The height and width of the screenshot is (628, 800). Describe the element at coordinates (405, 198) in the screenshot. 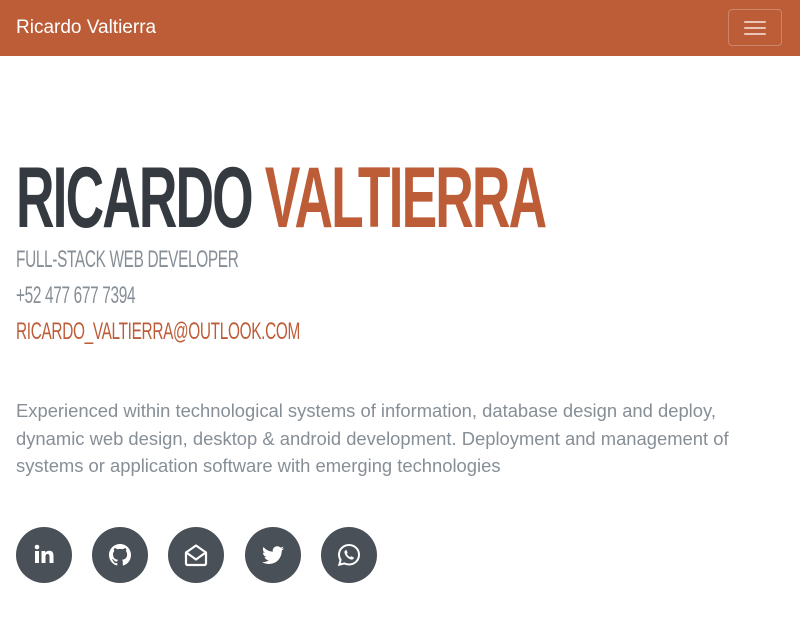

I see `last-name: VALTIERRA` at that location.